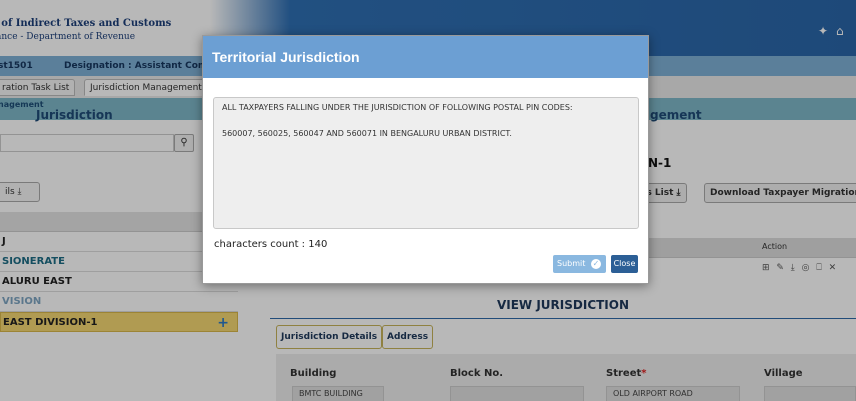  I want to click on submit-button: Submit ✓, so click(579, 264).